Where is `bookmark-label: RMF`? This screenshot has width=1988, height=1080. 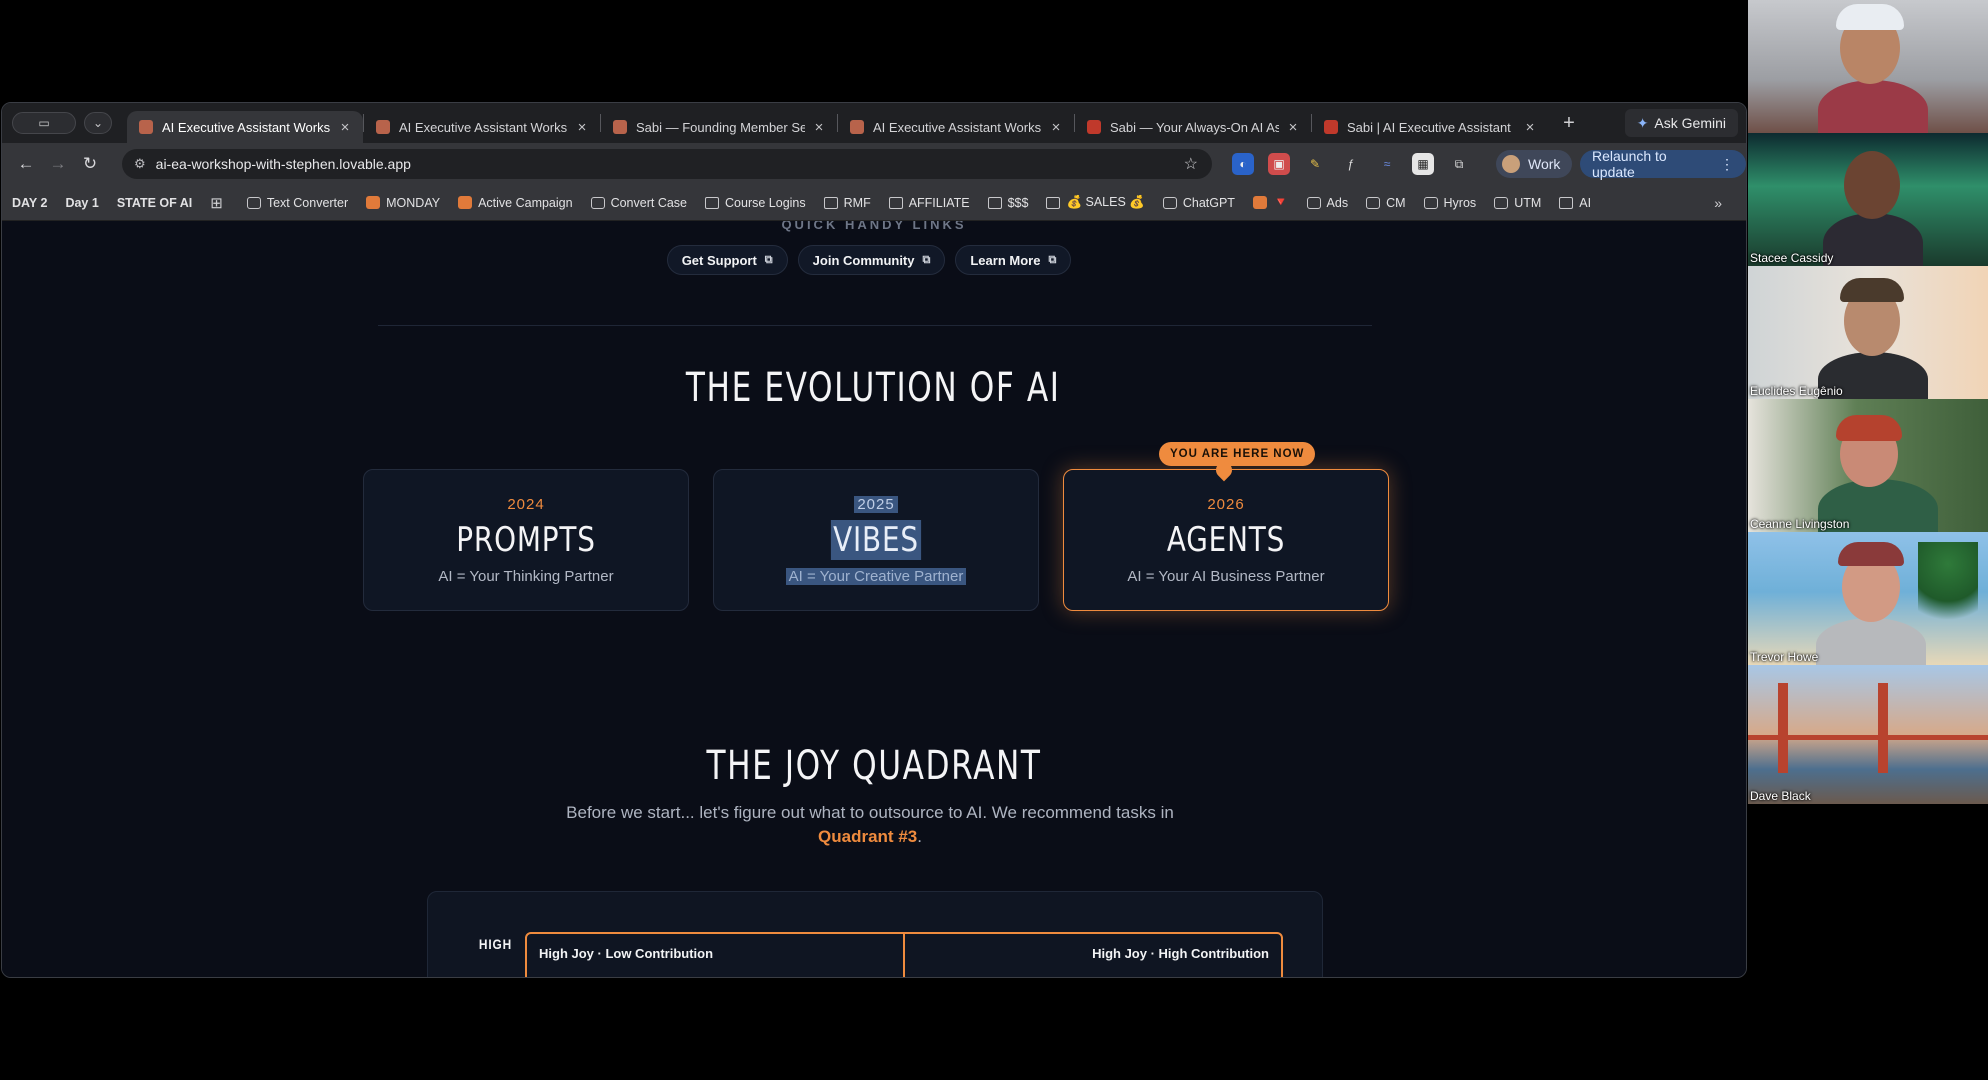
bookmark-label: RMF is located at coordinates (857, 202).